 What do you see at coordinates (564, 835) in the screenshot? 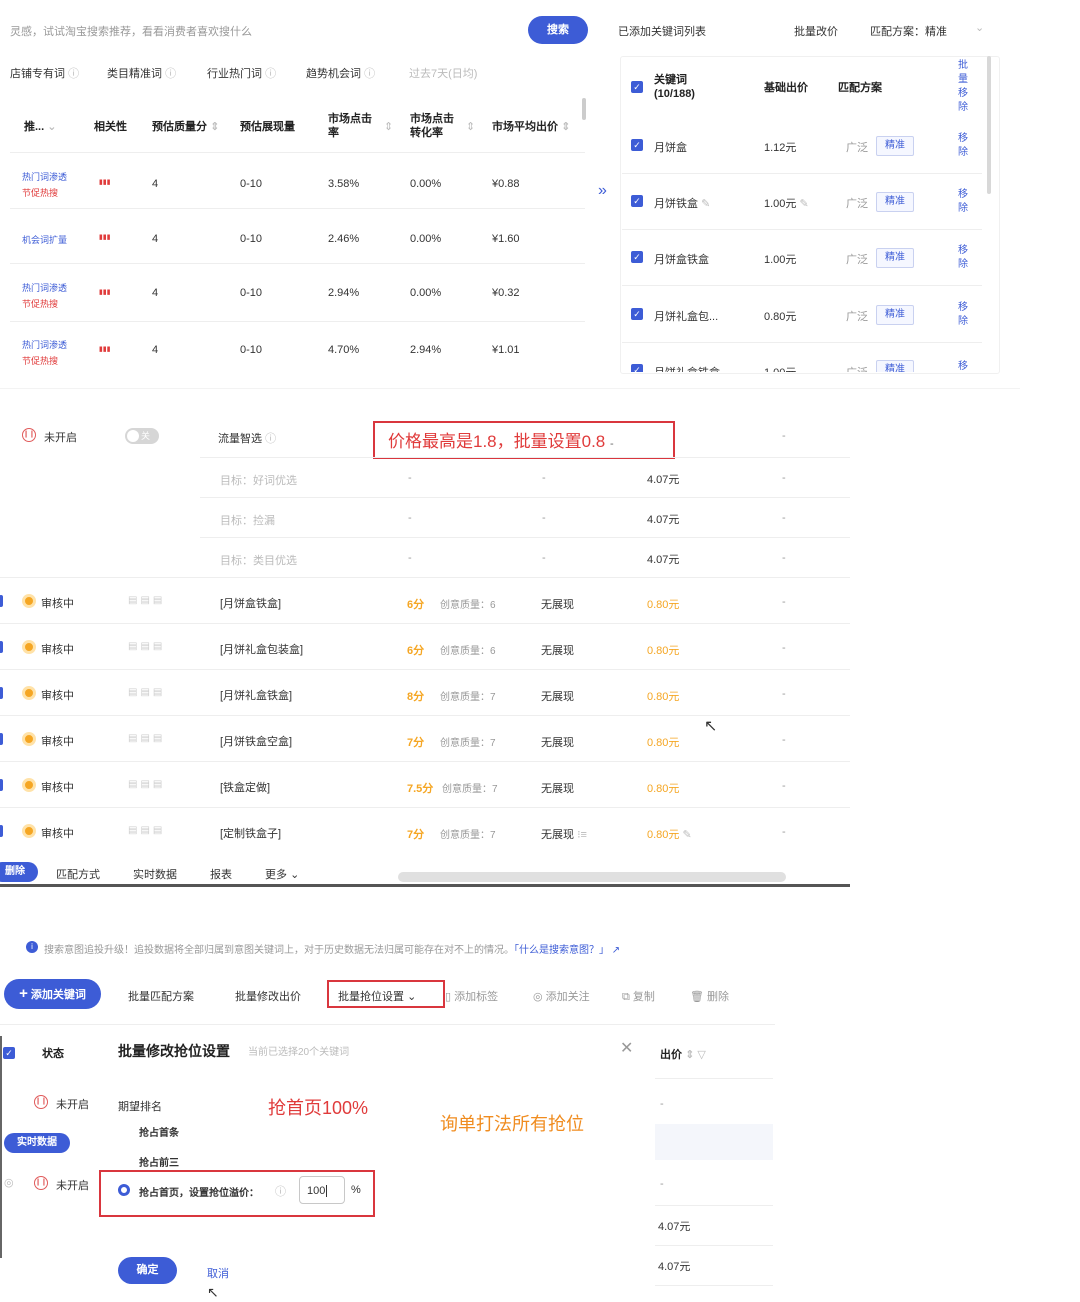
I see `ranking-text: 无展现 ⁝≡` at bounding box center [564, 835].